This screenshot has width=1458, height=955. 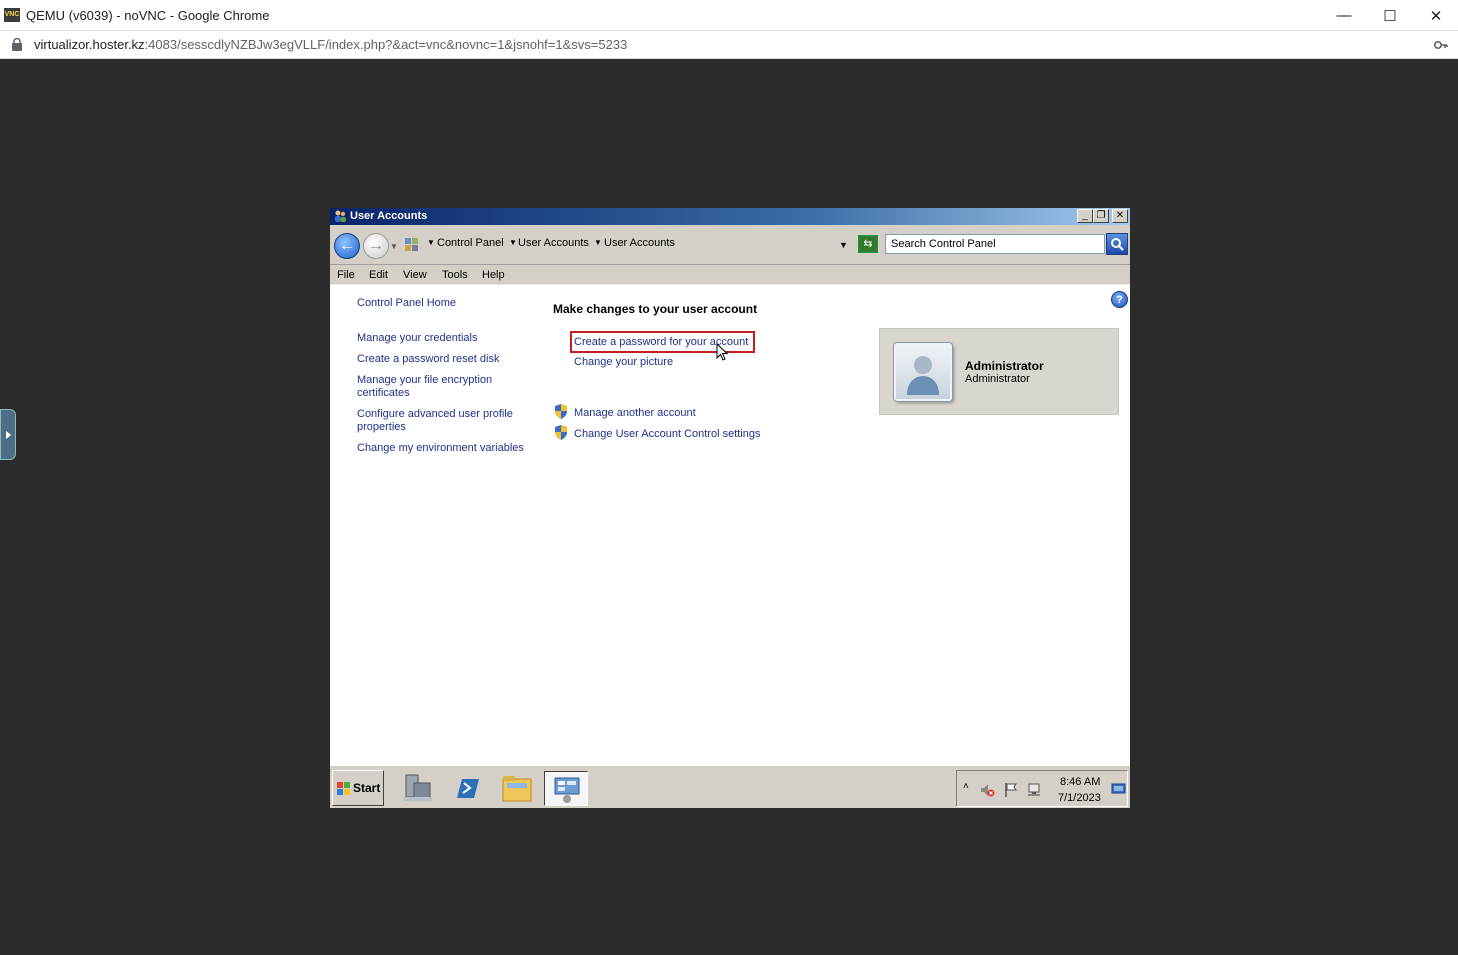 What do you see at coordinates (8, 434) in the screenshot?
I see `novnc-control-bar-handle` at bounding box center [8, 434].